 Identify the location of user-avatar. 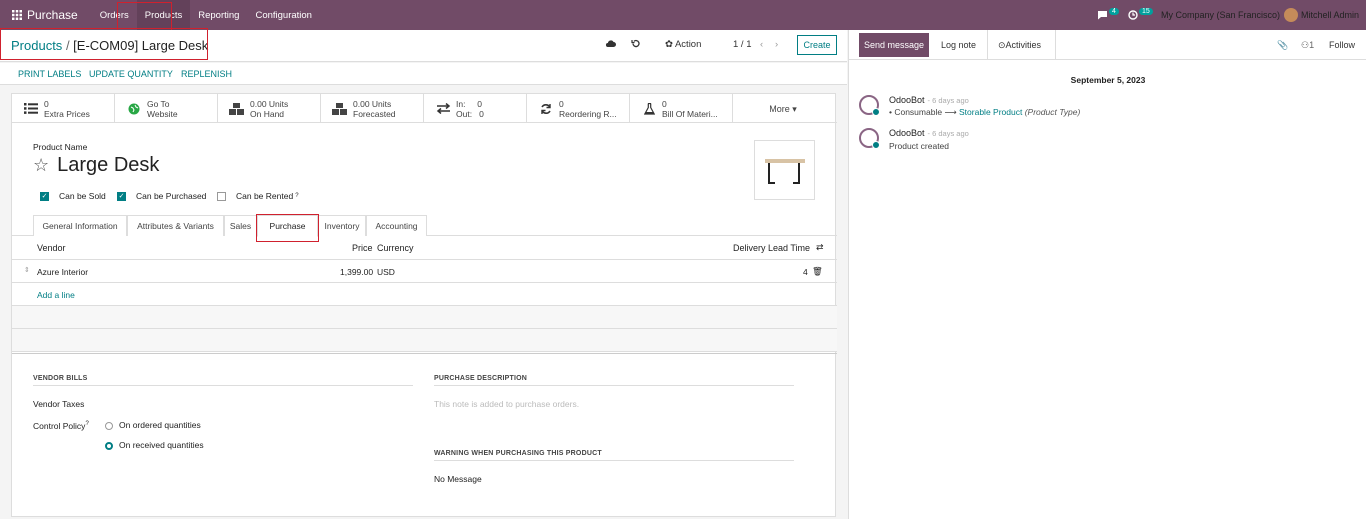
(1291, 15).